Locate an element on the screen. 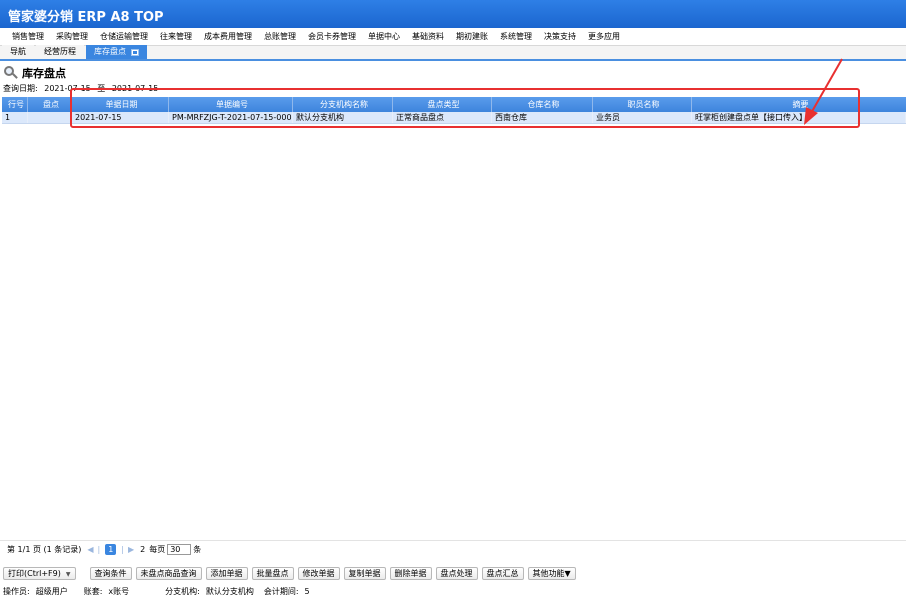  count-summary-button: 盘点汇总 is located at coordinates (502, 573).